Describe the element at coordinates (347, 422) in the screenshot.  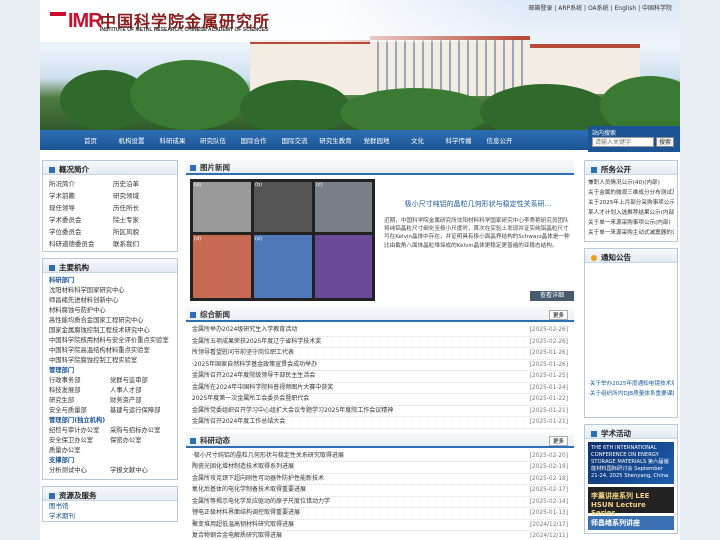
I see `news-title: 金属所召开2024年度工作总结大会` at that location.